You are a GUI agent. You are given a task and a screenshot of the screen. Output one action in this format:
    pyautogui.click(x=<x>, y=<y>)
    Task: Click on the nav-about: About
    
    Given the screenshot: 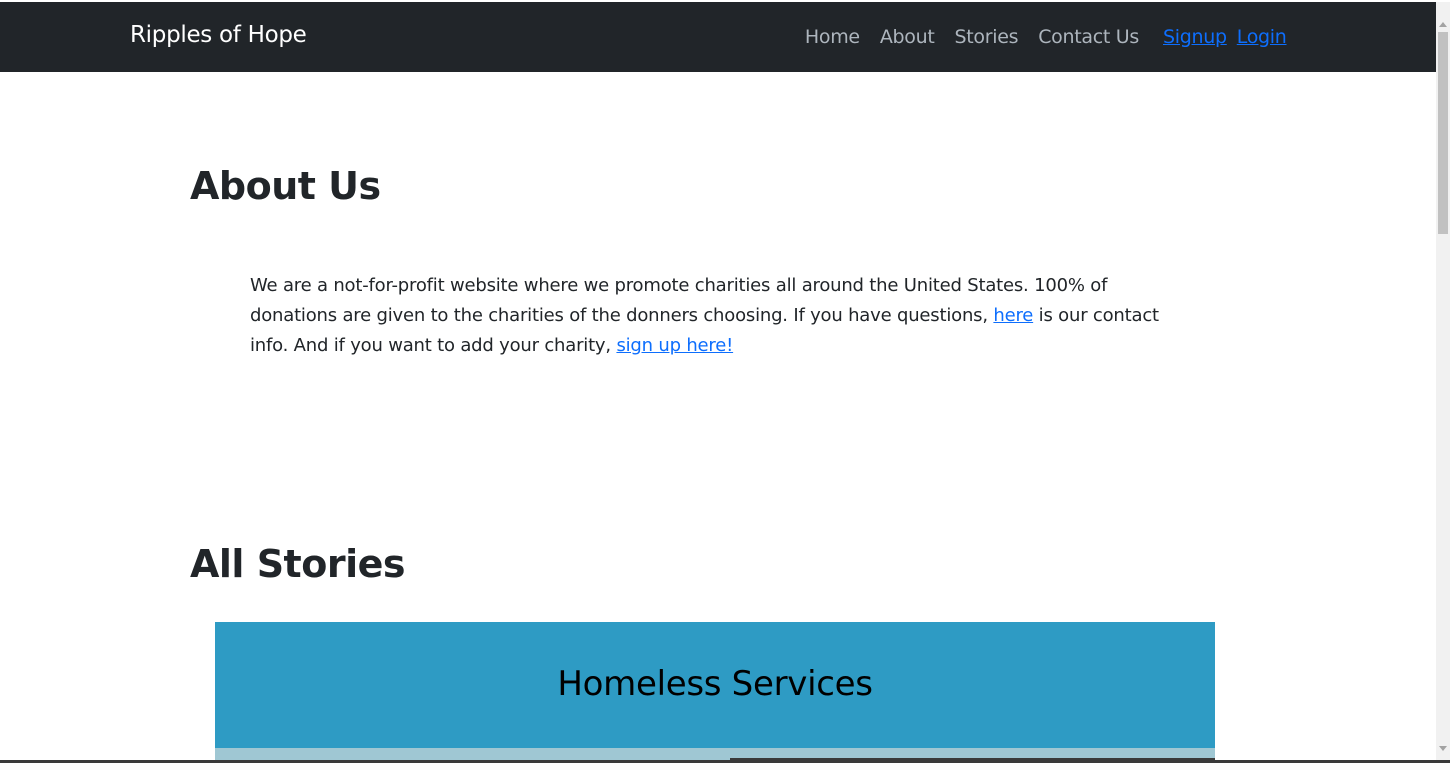 What is the action you would take?
    pyautogui.click(x=907, y=37)
    